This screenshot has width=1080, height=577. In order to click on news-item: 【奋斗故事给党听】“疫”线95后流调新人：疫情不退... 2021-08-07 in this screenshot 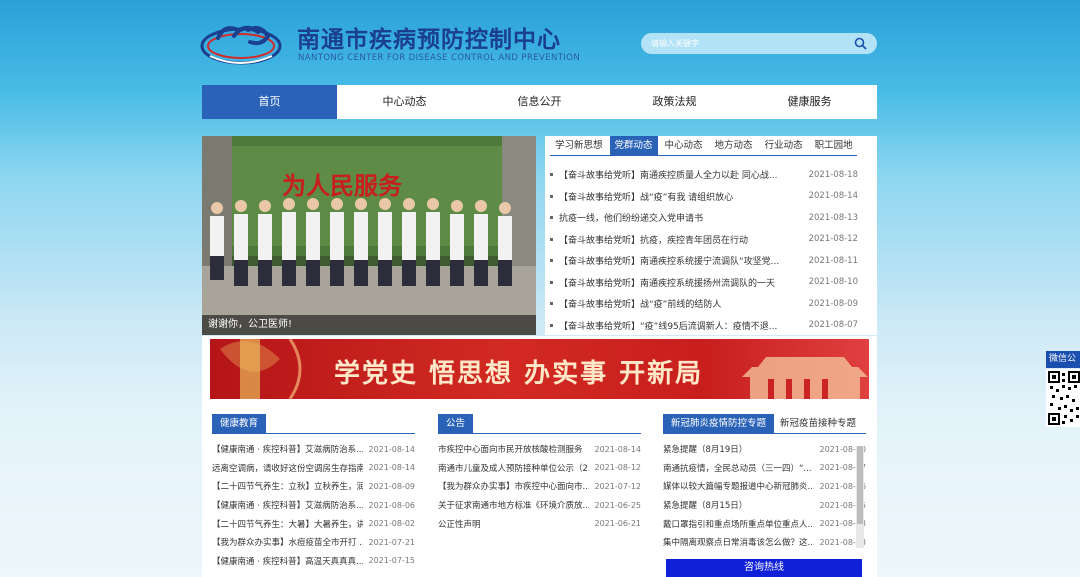, I will do `click(704, 326)`.